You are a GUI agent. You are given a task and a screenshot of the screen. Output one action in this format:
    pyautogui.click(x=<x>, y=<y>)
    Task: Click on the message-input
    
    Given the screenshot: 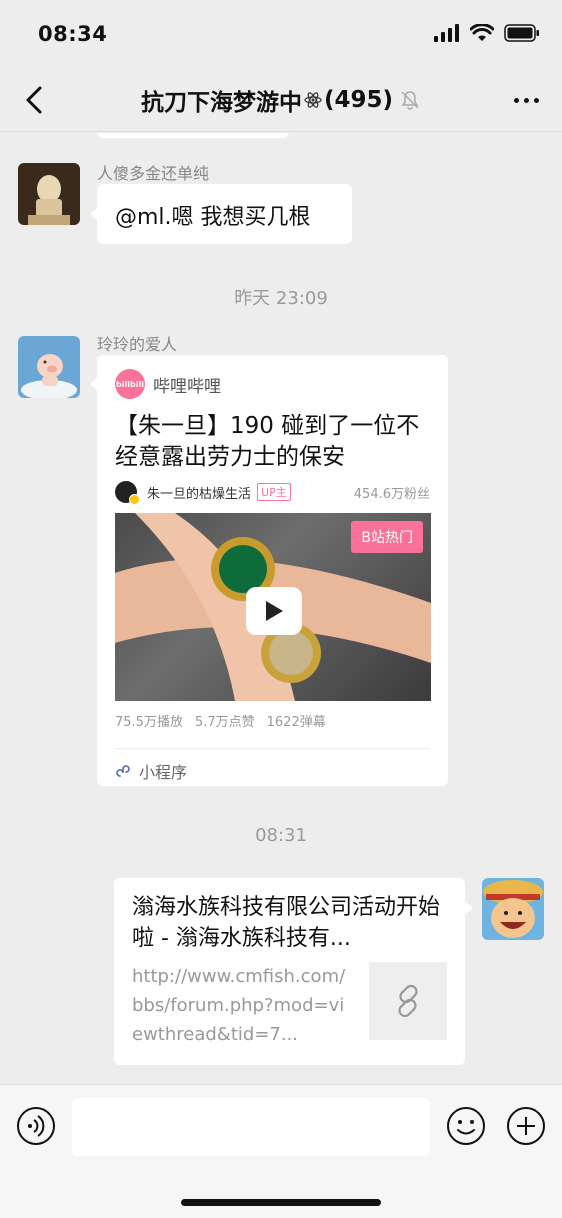 What is the action you would take?
    pyautogui.click(x=251, y=1127)
    